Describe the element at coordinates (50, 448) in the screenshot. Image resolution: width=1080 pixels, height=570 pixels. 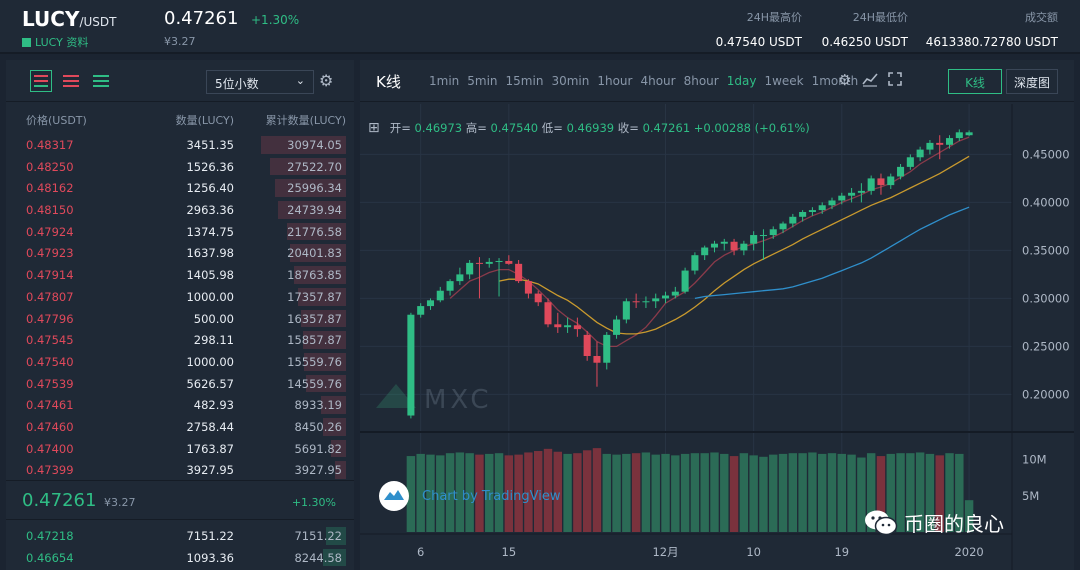
I see `ask-price: 0.47400` at that location.